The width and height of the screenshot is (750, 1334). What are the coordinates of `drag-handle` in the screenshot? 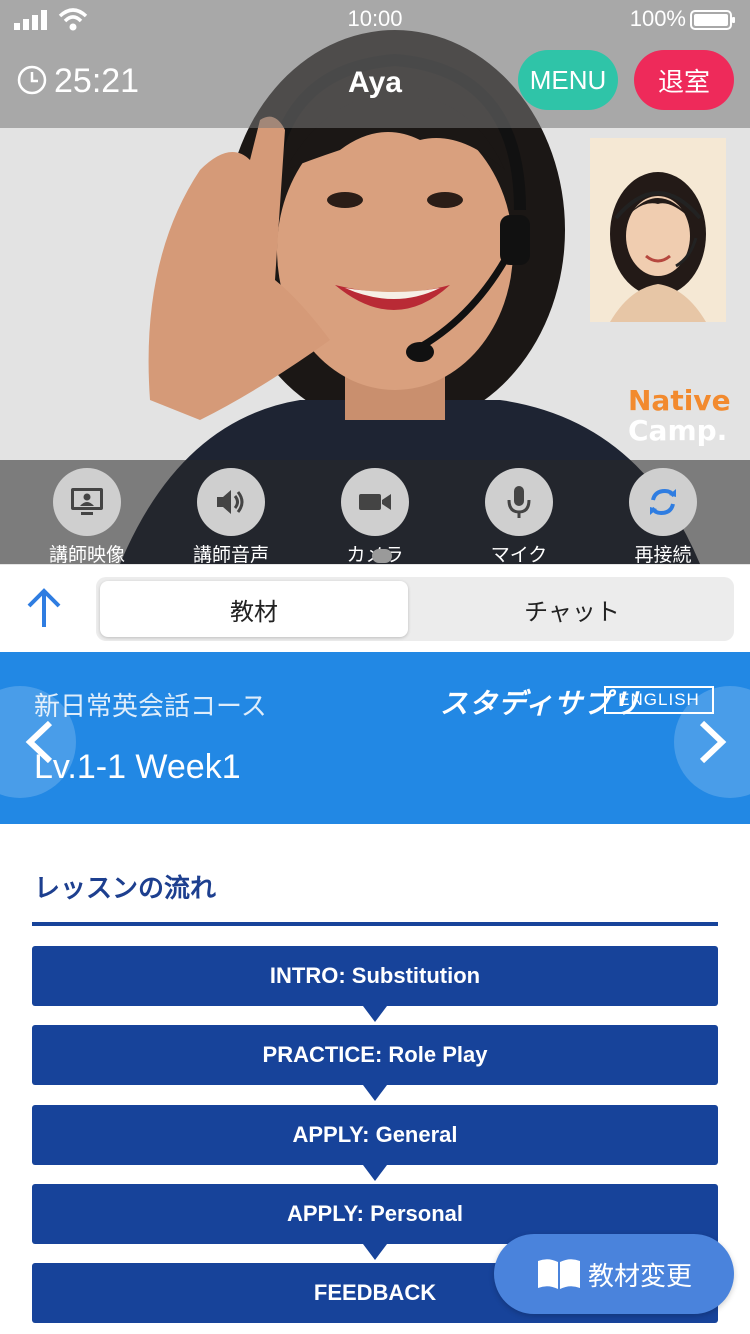 It's located at (382, 556).